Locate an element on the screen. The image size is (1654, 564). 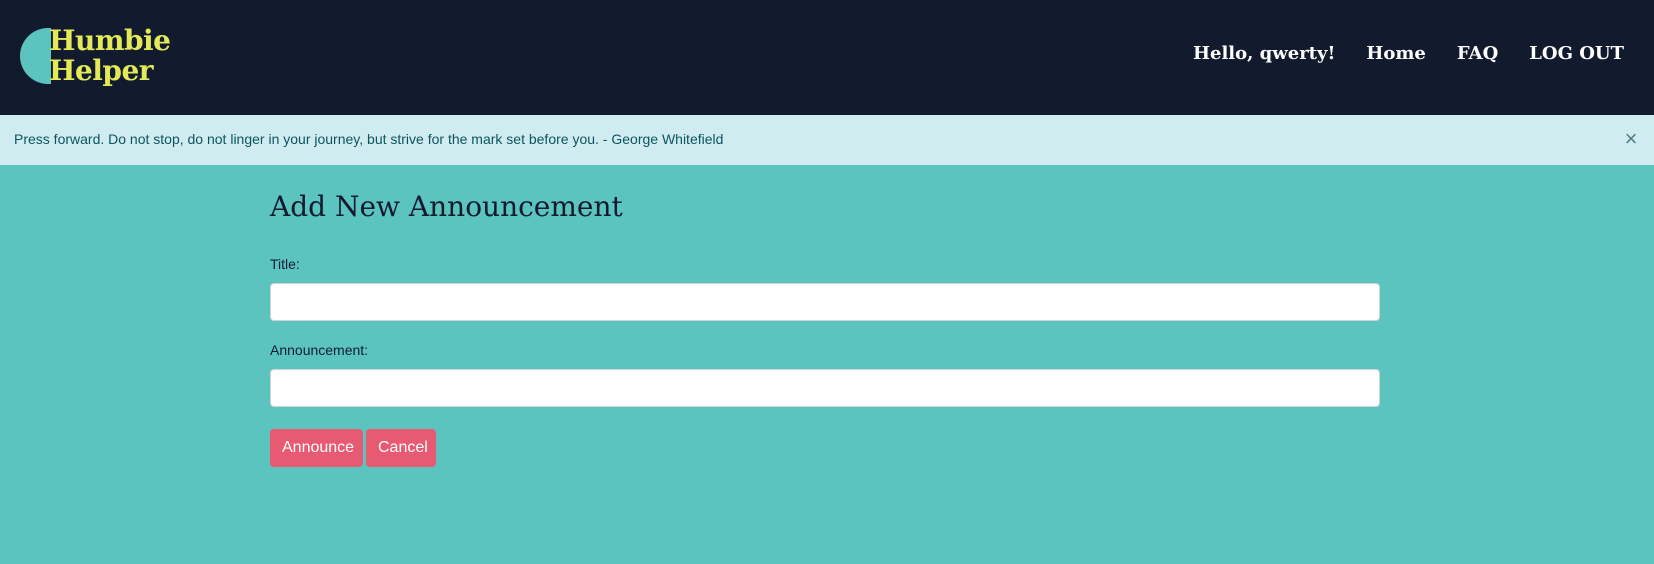
cancel-button: Cancel is located at coordinates (401, 448).